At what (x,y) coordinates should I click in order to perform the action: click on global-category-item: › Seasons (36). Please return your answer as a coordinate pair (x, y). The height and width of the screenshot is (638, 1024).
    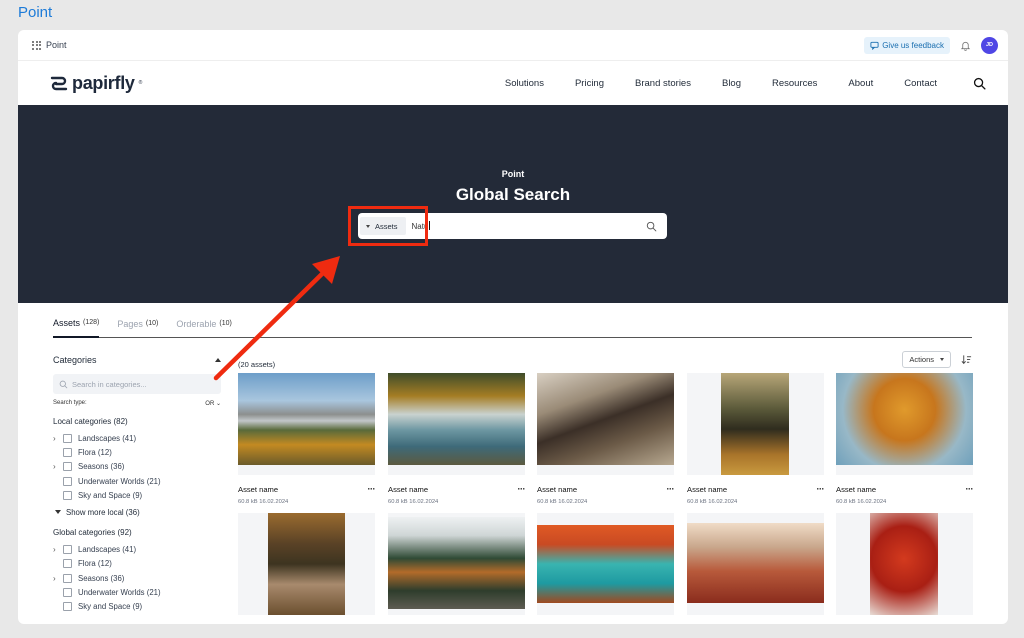
    Looking at the image, I should click on (137, 578).